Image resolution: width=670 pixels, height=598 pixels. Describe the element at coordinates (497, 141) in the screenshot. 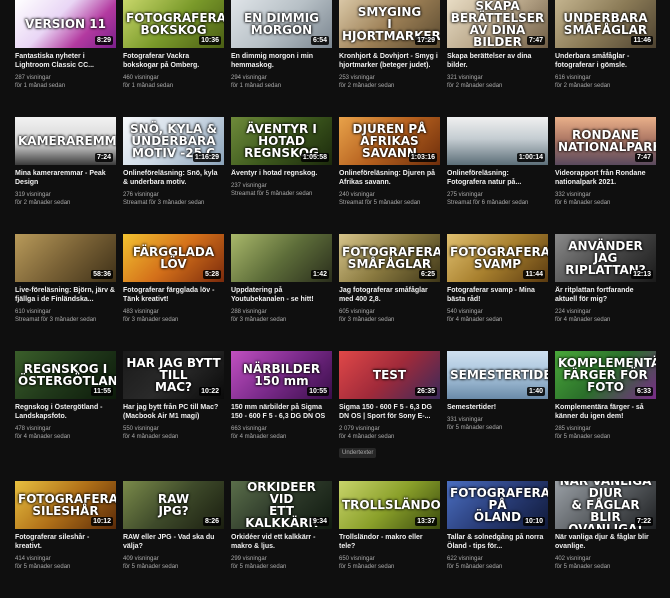

I see `video-thumbnail: 1:00:14` at that location.